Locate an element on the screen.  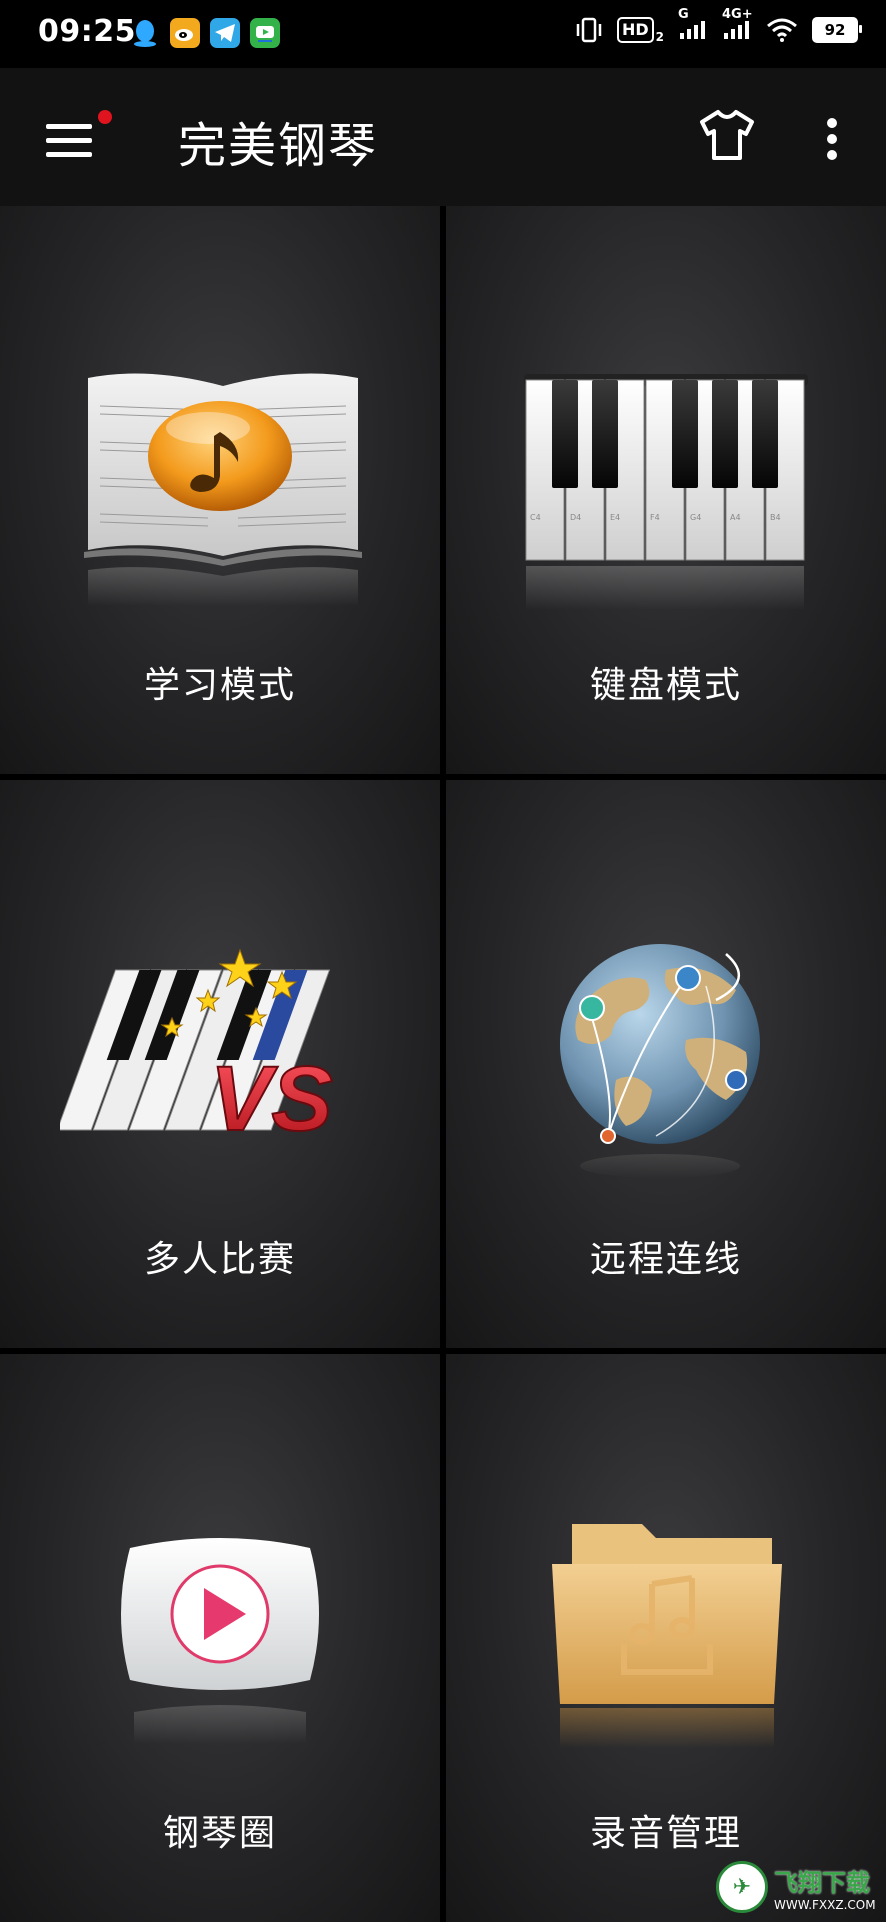
app-bar: 完美钢琴 is located at coordinates (443, 137).